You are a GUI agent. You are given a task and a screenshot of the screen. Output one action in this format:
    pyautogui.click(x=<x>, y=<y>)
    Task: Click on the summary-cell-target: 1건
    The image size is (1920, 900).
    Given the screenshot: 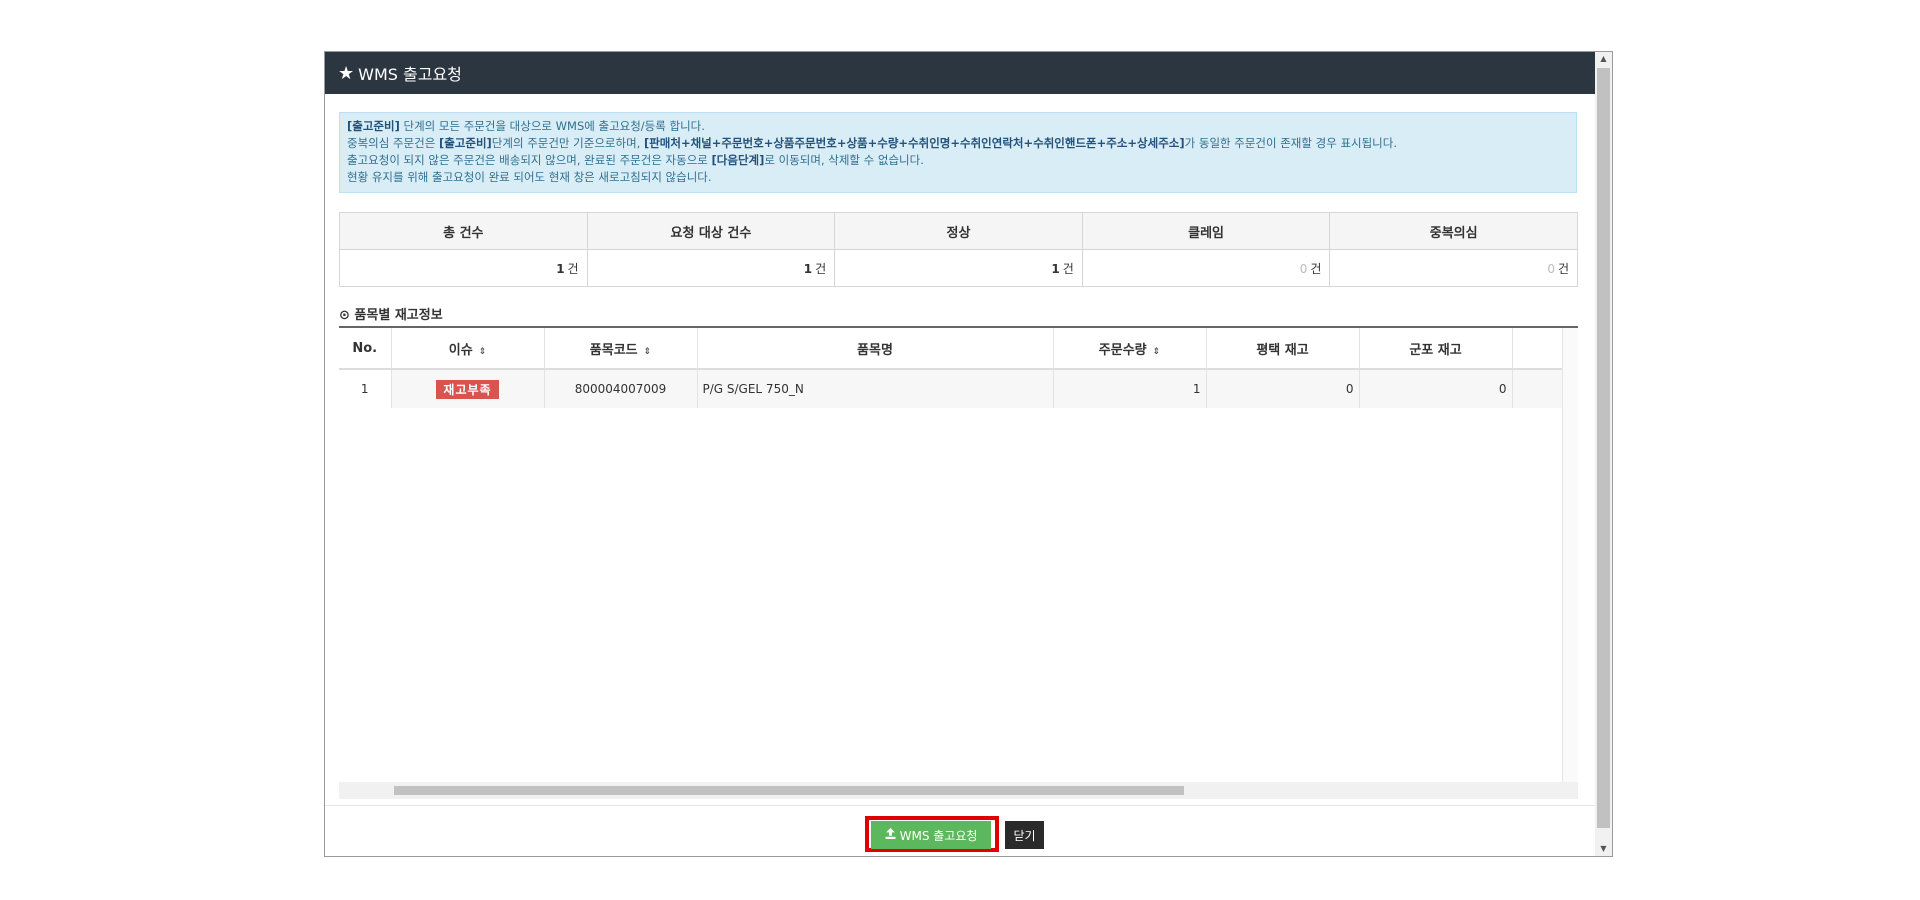 What is the action you would take?
    pyautogui.click(x=711, y=268)
    